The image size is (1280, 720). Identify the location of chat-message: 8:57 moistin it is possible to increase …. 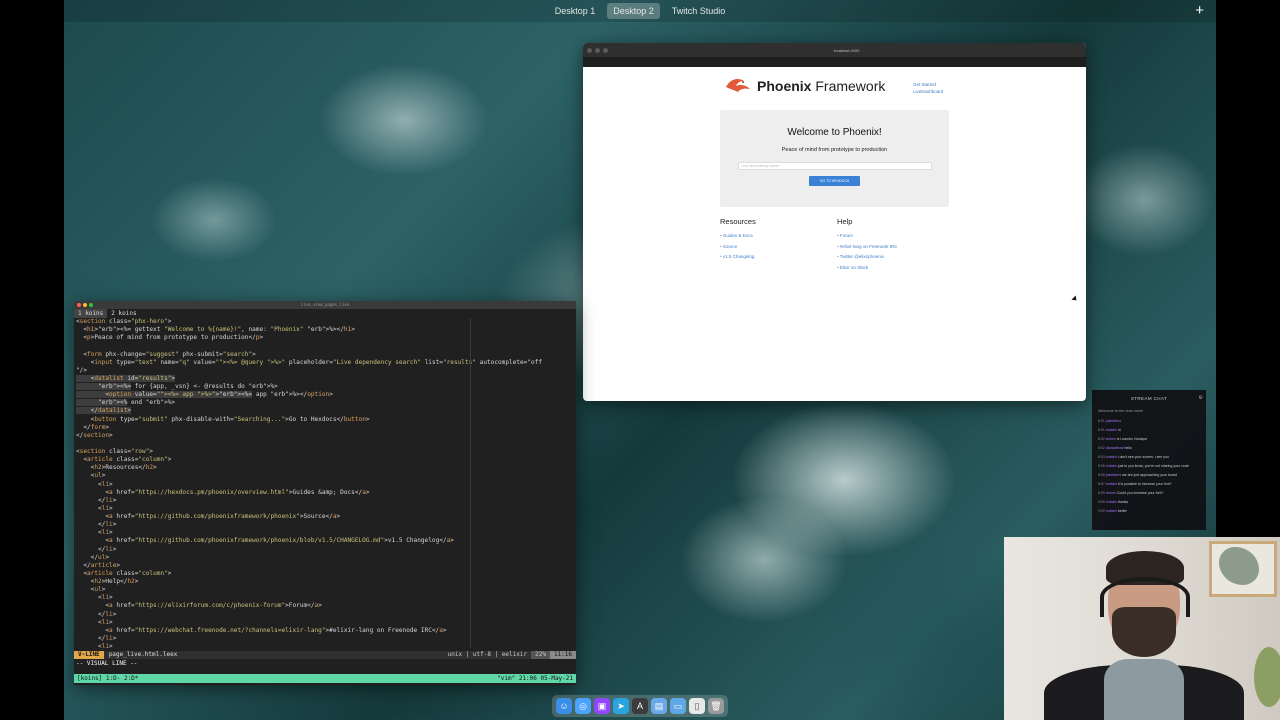
(1135, 484).